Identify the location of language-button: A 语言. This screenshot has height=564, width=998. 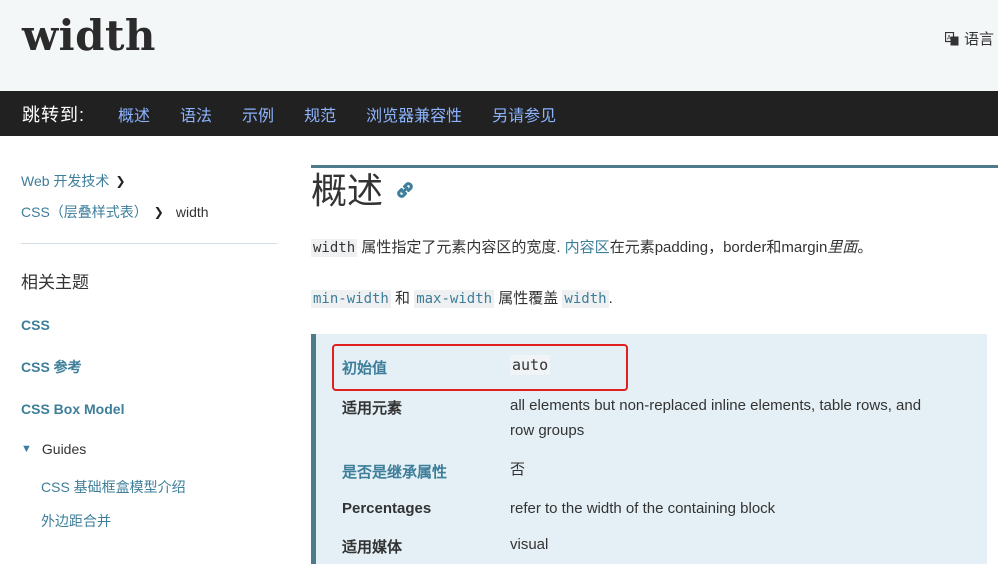
(969, 38).